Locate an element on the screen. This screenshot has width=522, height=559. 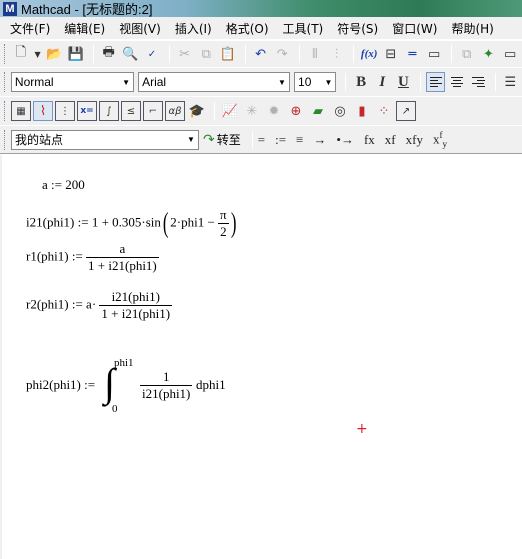
window-title: Mathcad - [无标题的:2] is located at coordinates (87, 9).